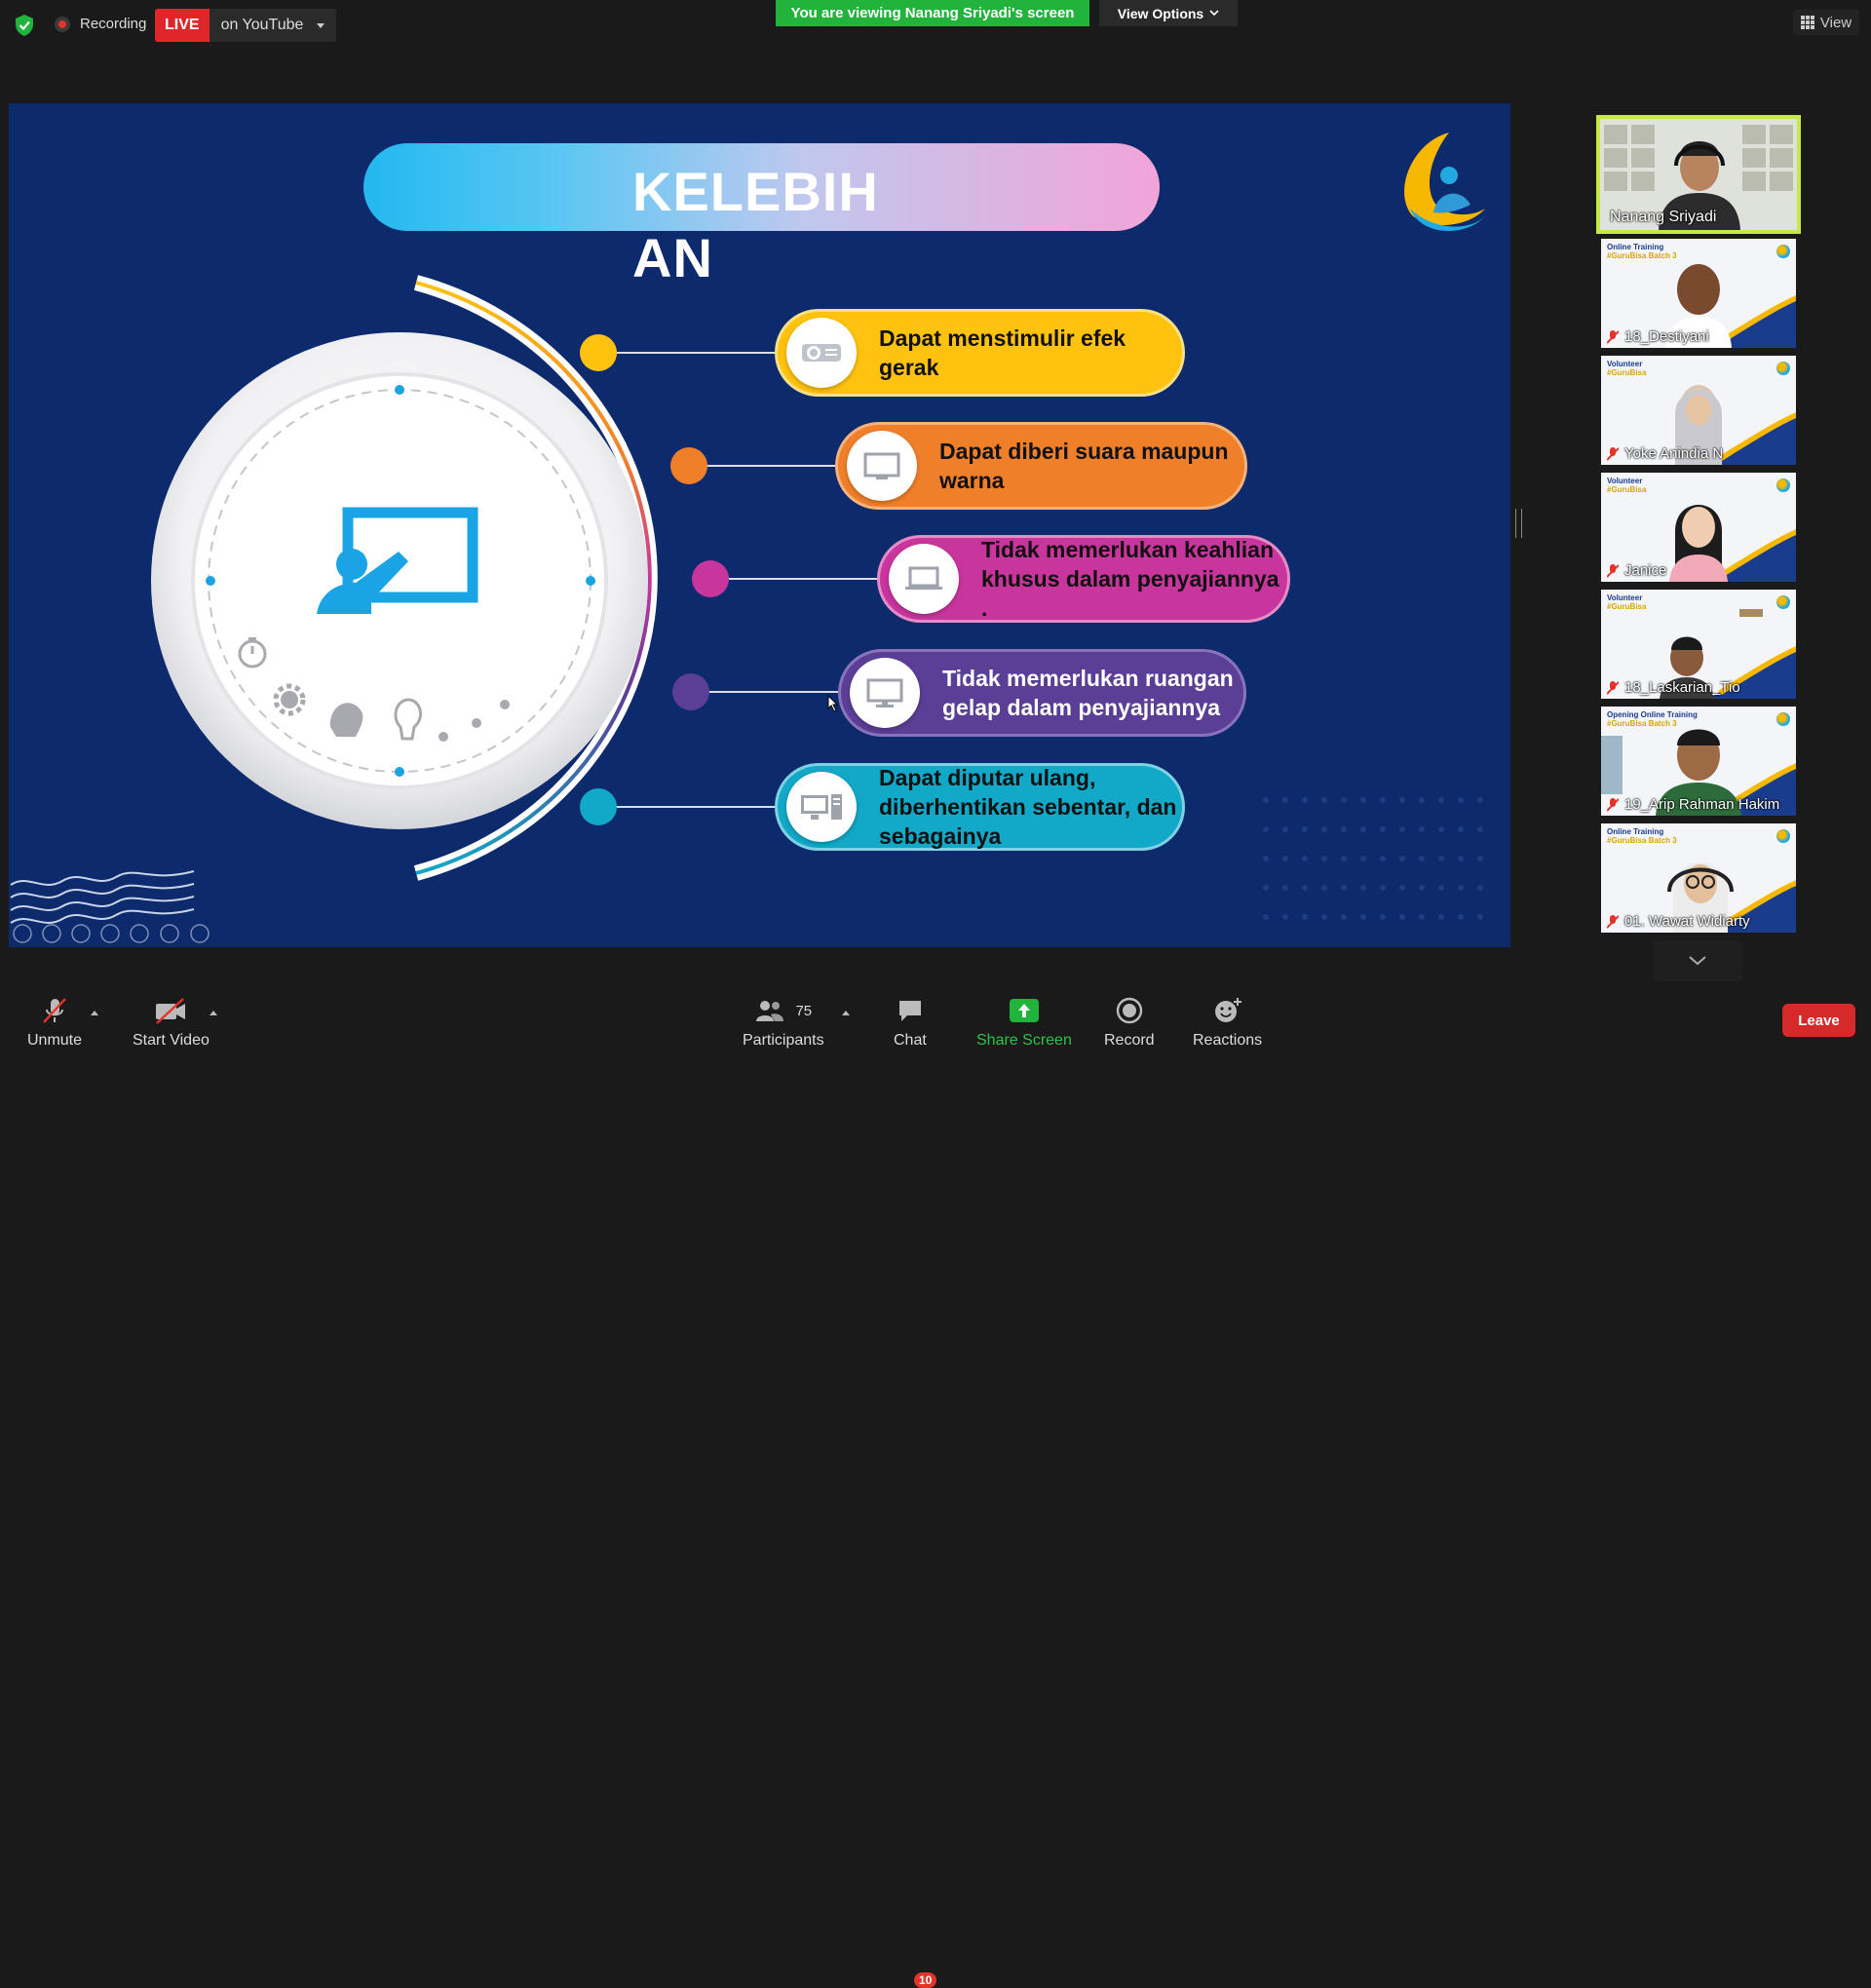 The width and height of the screenshot is (1871, 1988). What do you see at coordinates (1698, 527) in the screenshot?
I see `participant-tile: Volunteer #GuruBisa Janice` at bounding box center [1698, 527].